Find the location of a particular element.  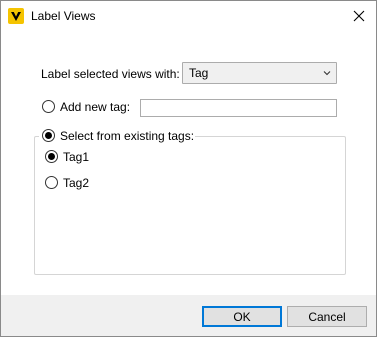

window-title: Label Views is located at coordinates (63, 16).